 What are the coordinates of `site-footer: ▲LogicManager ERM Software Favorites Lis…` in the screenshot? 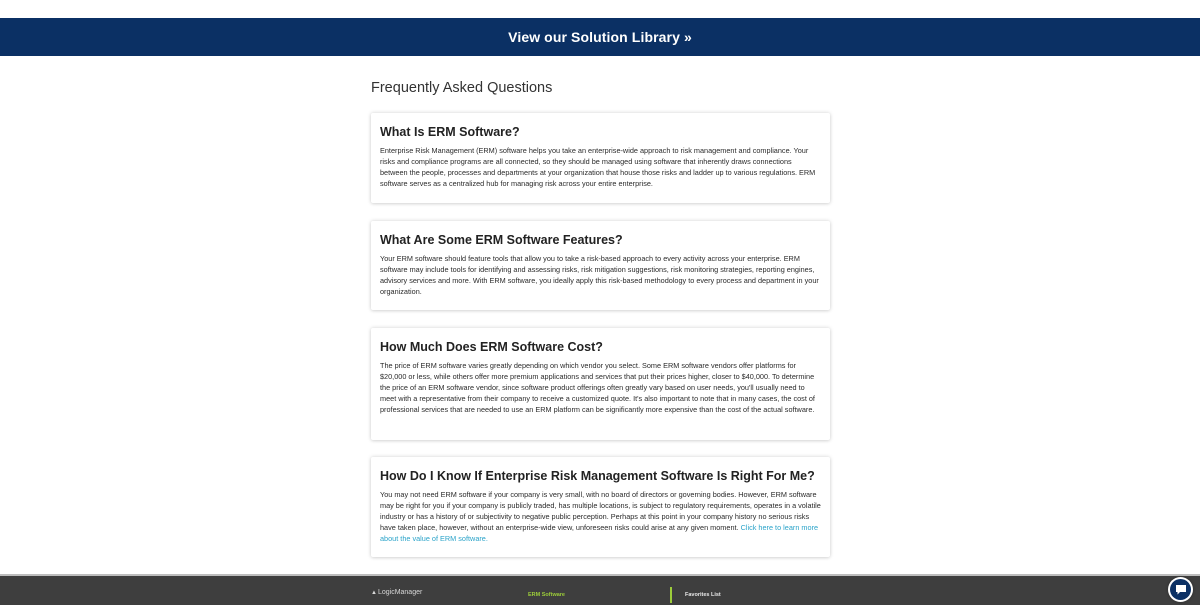 It's located at (600, 589).